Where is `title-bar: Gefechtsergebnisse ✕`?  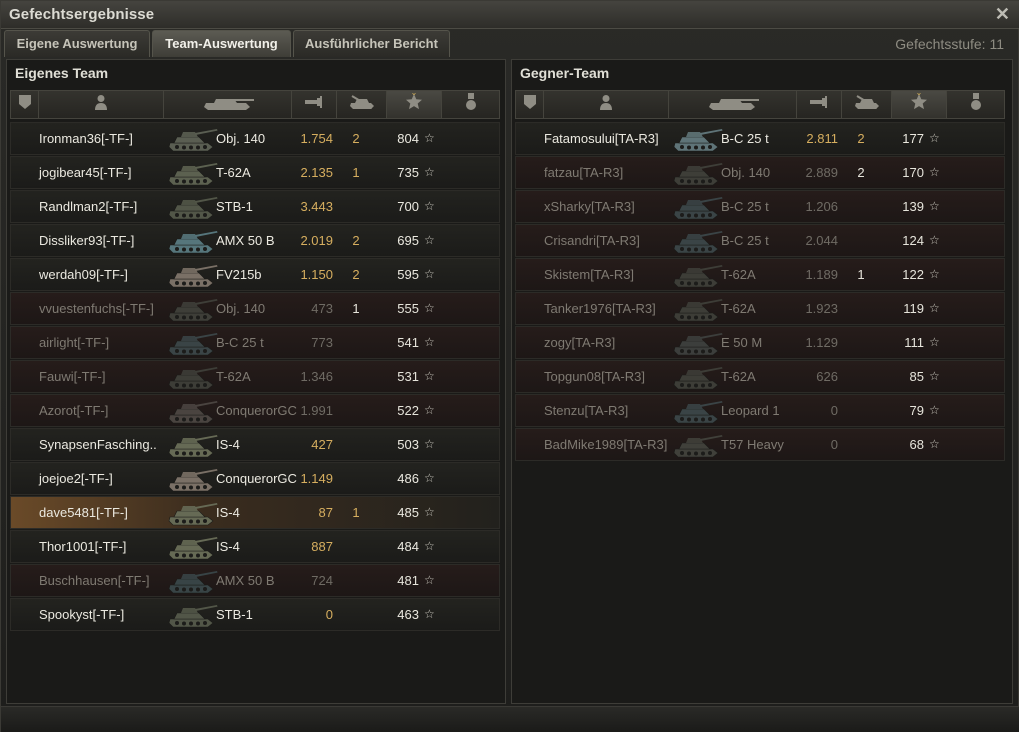 title-bar: Gefechtsergebnisse ✕ is located at coordinates (510, 15).